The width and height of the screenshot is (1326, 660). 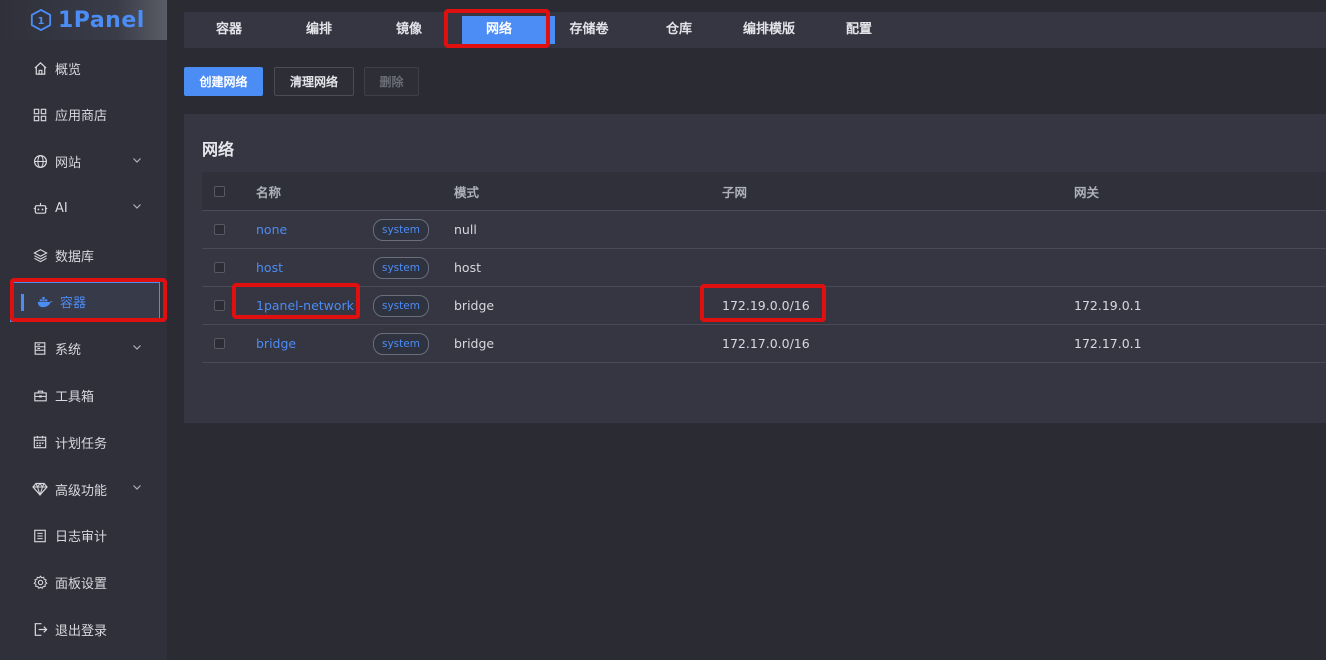 I want to click on tab-images: 镜像, so click(x=409, y=30).